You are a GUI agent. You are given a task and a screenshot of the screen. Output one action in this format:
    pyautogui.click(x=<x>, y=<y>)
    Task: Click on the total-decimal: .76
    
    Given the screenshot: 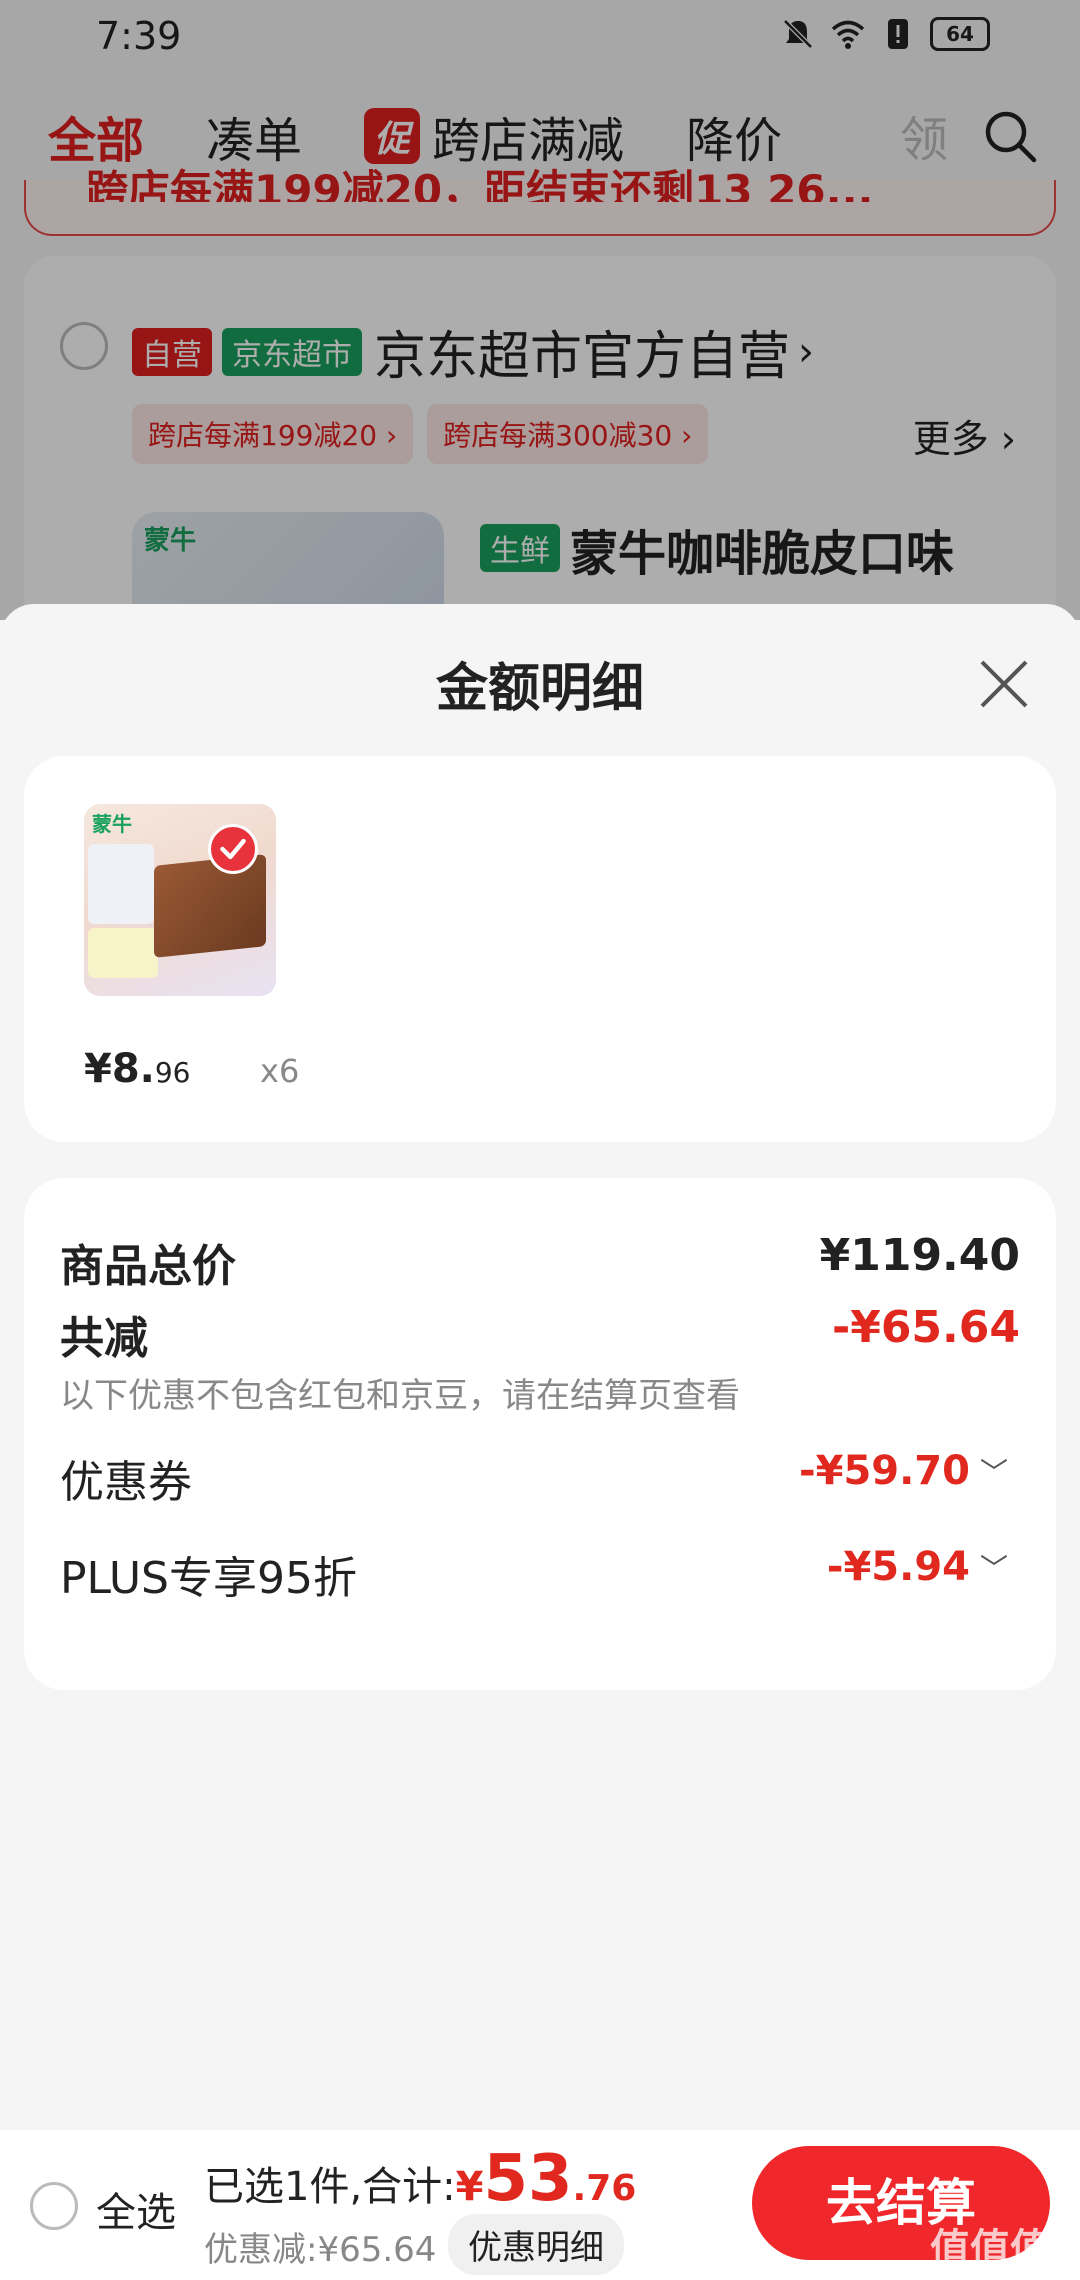 What is the action you would take?
    pyautogui.click(x=604, y=2188)
    